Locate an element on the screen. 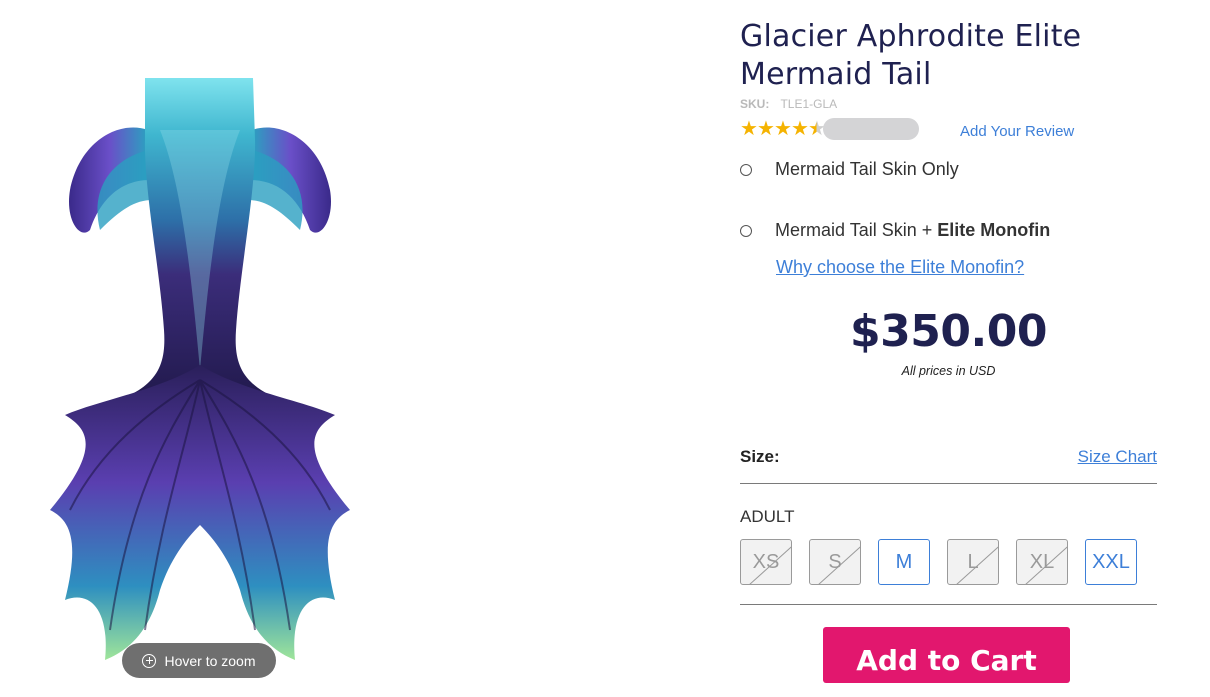 The height and width of the screenshot is (697, 1210). size-option-l: L is located at coordinates (973, 562).